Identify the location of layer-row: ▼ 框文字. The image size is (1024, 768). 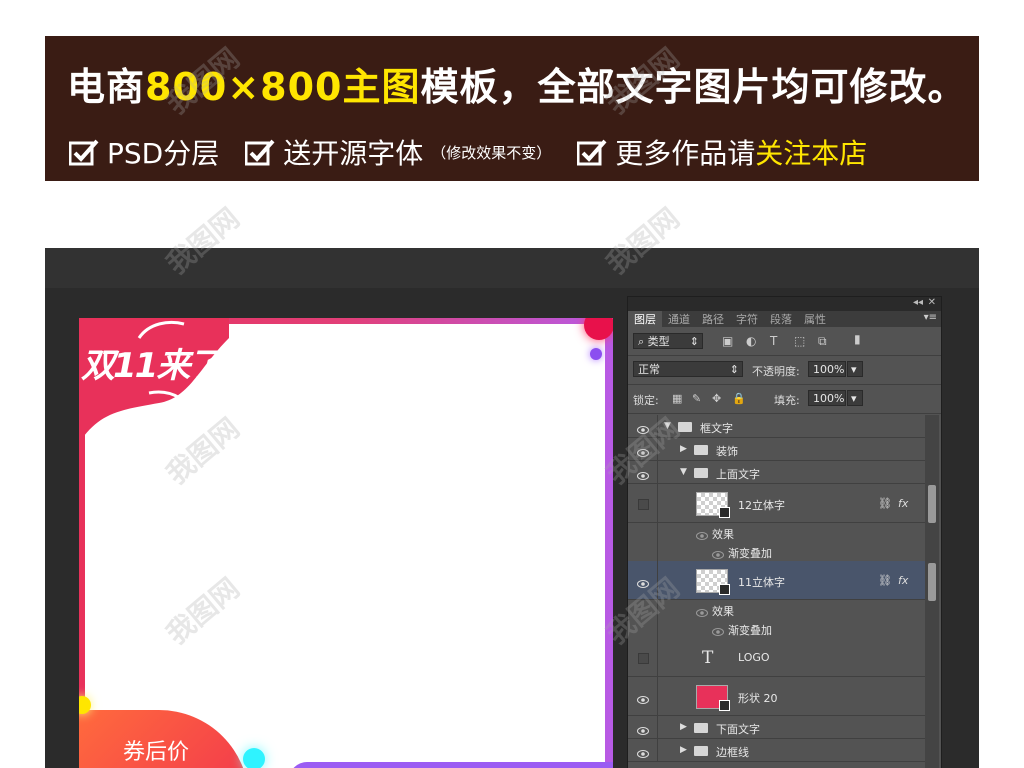
(776, 426).